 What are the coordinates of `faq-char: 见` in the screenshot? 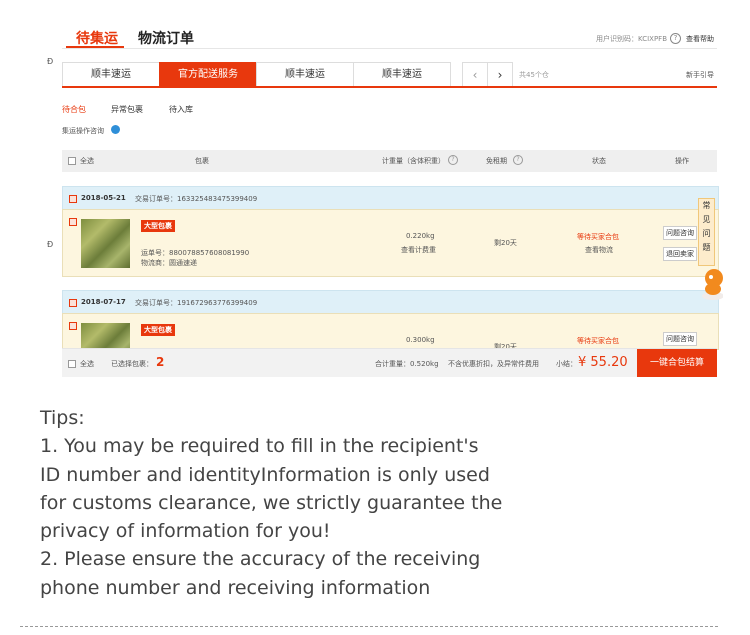 It's located at (706, 219).